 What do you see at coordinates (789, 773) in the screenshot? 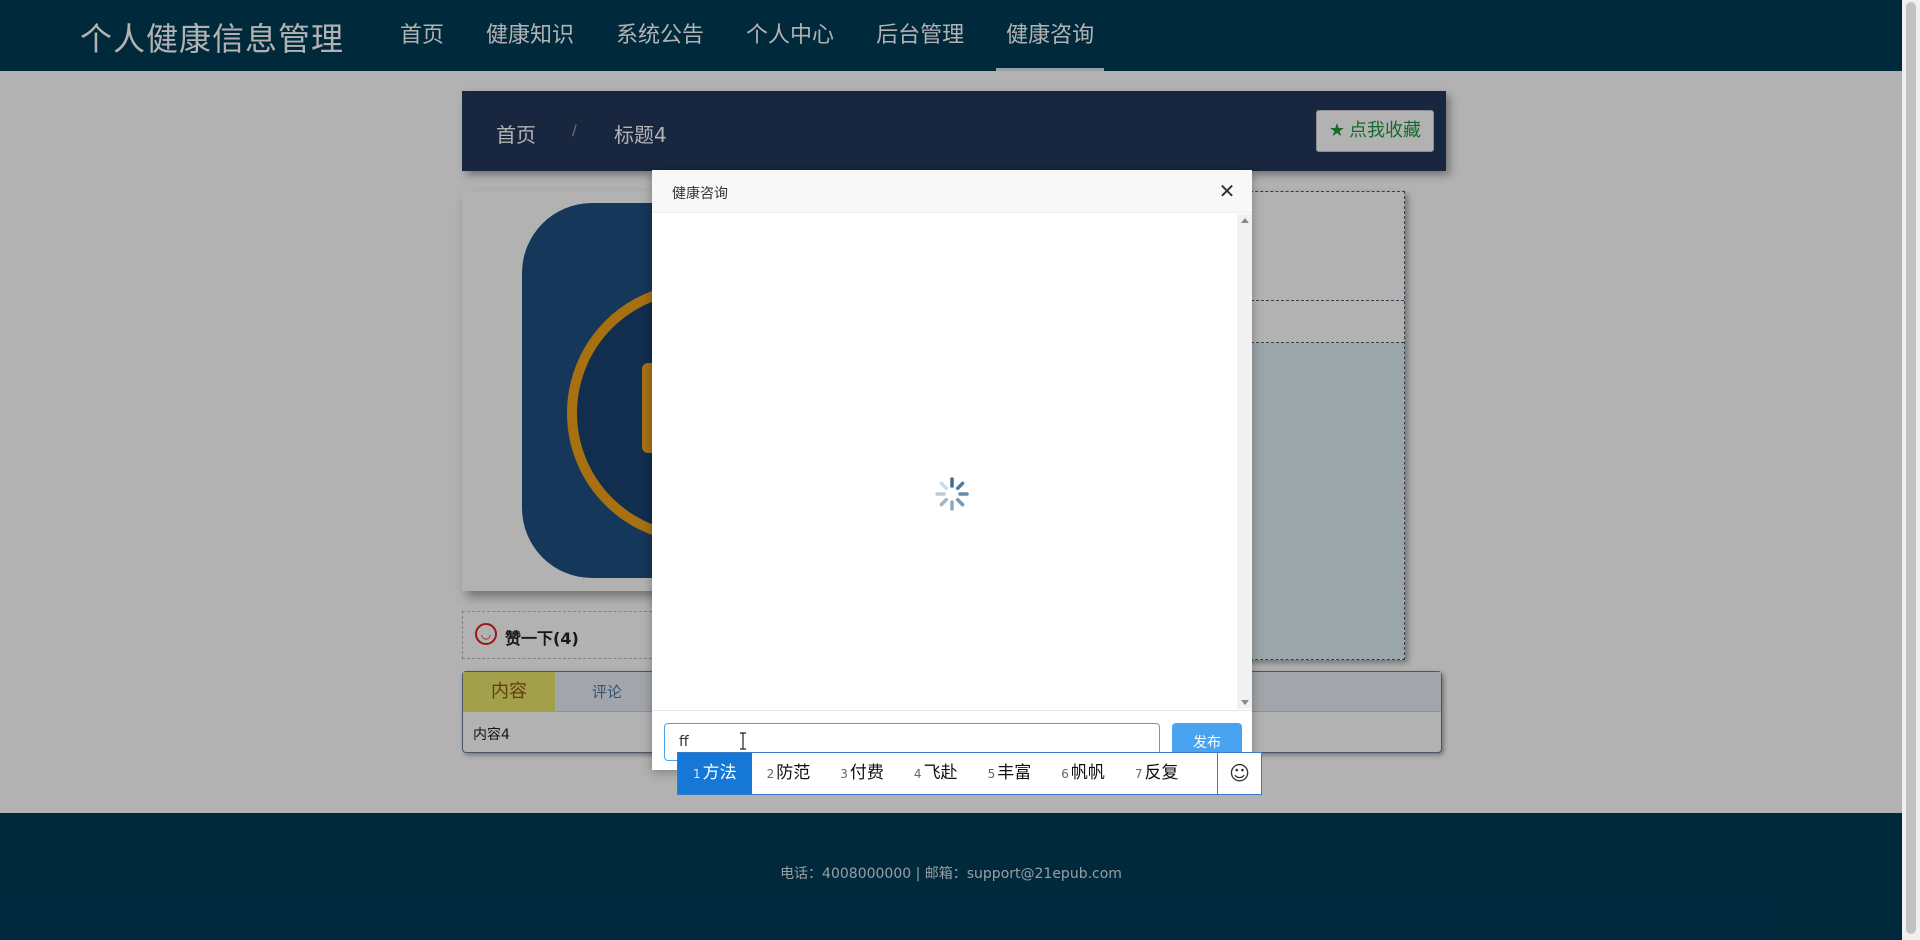
I see `ime-candidate: 2 防范` at bounding box center [789, 773].